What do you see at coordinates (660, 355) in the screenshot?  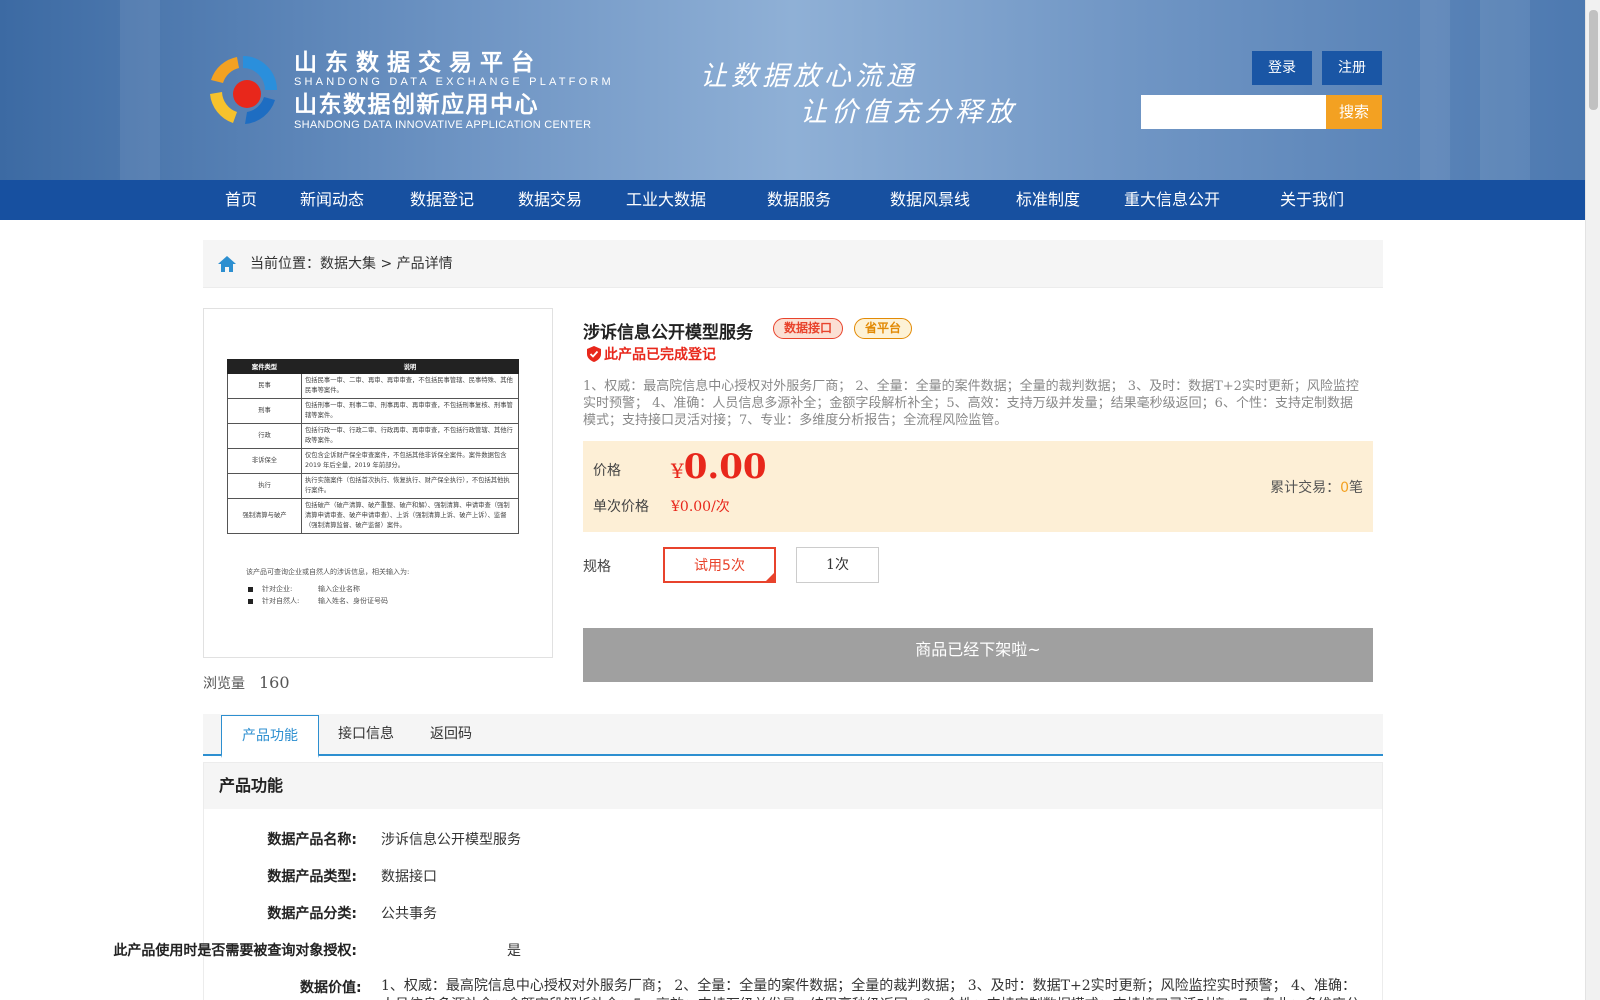 I see `registration-status-text: 此产品已完成登记` at bounding box center [660, 355].